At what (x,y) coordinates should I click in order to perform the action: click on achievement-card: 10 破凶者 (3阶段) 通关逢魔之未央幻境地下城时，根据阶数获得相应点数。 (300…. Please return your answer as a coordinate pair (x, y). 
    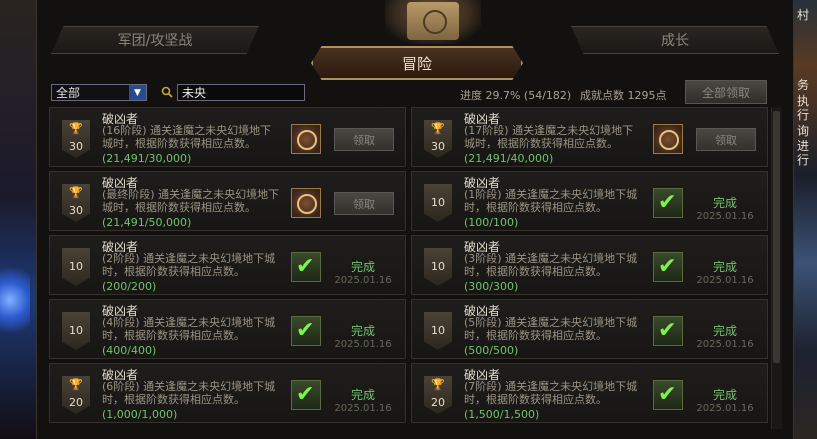
    Looking at the image, I should click on (589, 265).